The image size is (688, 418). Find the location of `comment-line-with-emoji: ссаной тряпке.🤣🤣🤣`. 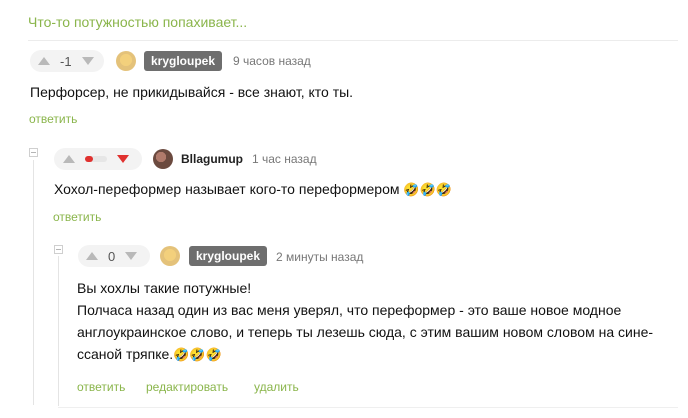

comment-line-with-emoji: ссаной тряпке.🤣🤣🤣 is located at coordinates (377, 354).